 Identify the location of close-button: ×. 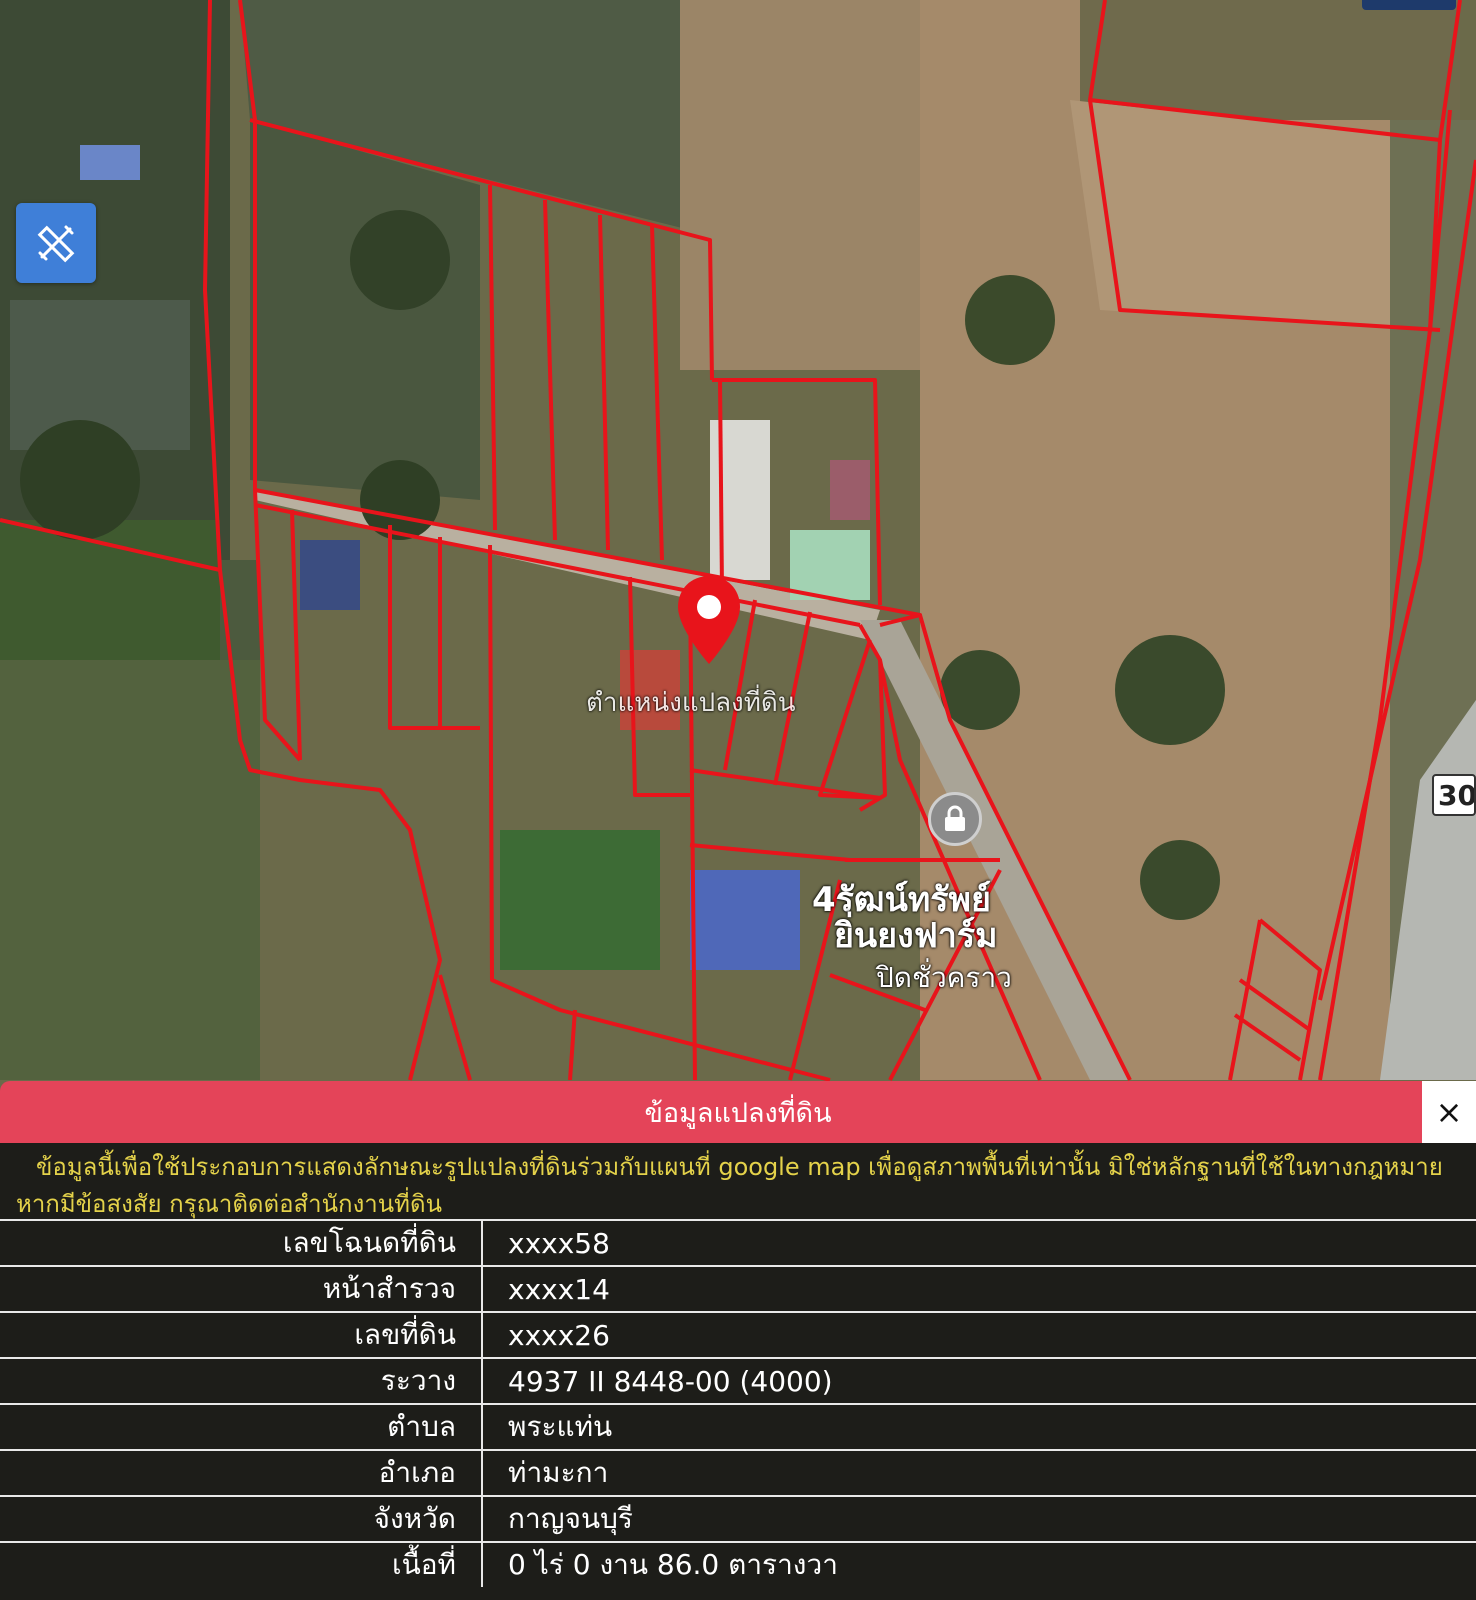
(1449, 1112).